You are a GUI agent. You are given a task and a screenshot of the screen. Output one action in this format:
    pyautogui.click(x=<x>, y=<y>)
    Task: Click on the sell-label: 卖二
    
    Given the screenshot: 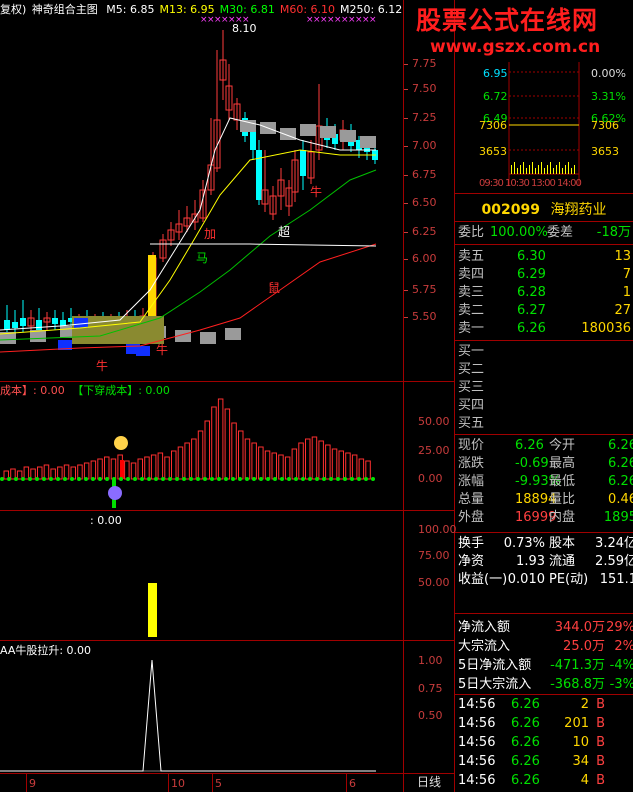 What is the action you would take?
    pyautogui.click(x=471, y=310)
    